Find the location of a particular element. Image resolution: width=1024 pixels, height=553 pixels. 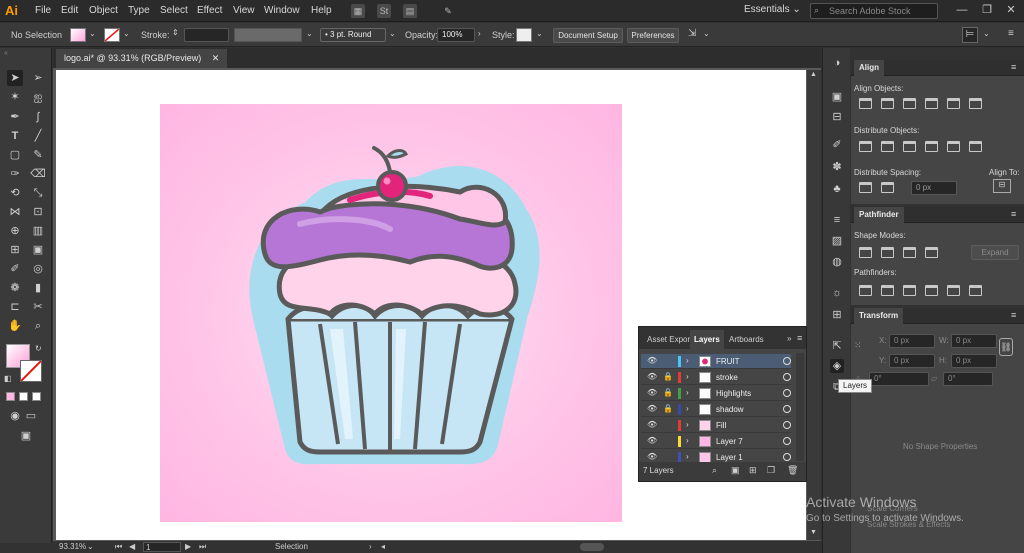

close-icon: ✕ is located at coordinates (1011, 10).